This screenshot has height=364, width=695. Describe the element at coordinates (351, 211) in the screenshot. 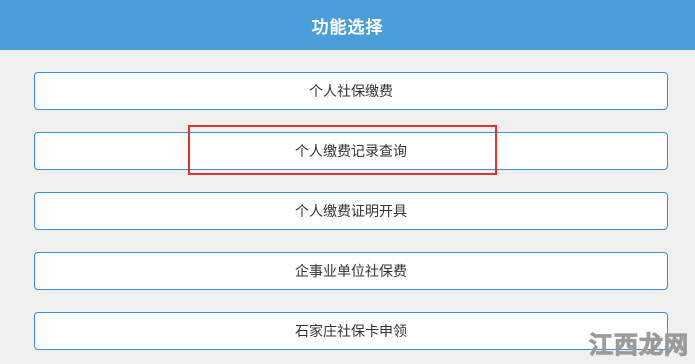

I see `personal-payment-certificate-button: 个人缴费证明开具` at that location.